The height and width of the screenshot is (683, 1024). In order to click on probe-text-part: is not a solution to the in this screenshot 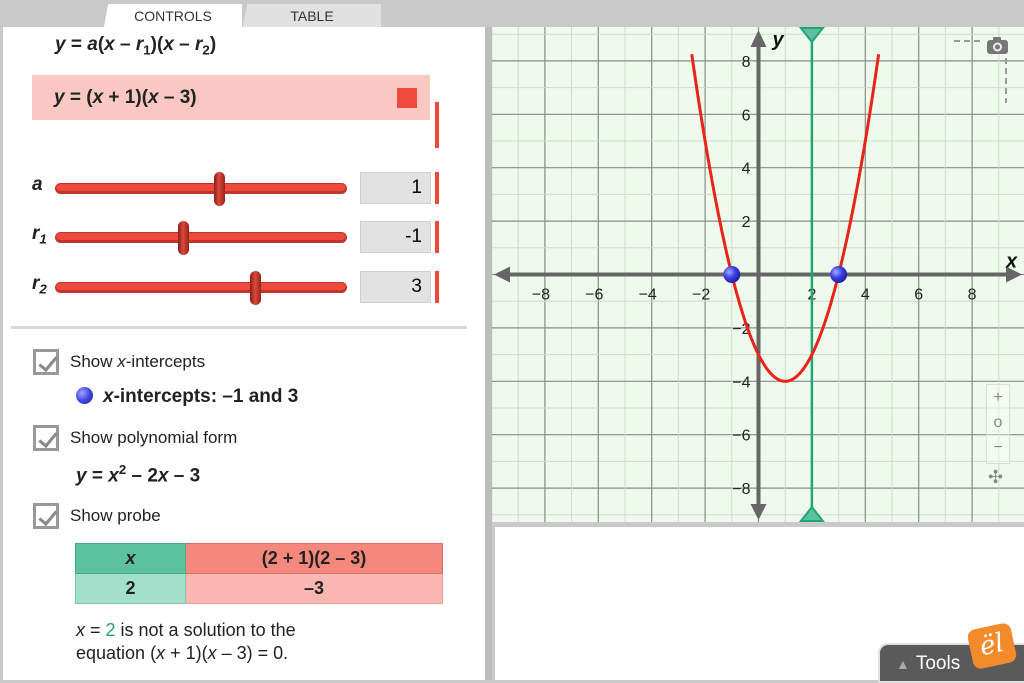, I will do `click(205, 630)`.